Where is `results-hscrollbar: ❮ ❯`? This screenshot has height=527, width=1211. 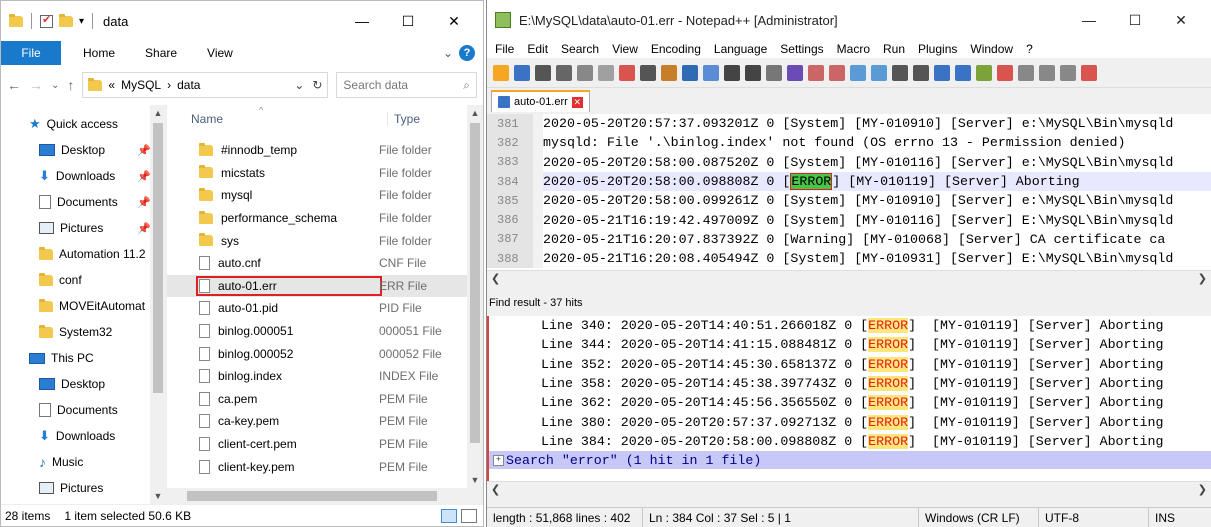 results-hscrollbar: ❮ ❯ is located at coordinates (849, 489).